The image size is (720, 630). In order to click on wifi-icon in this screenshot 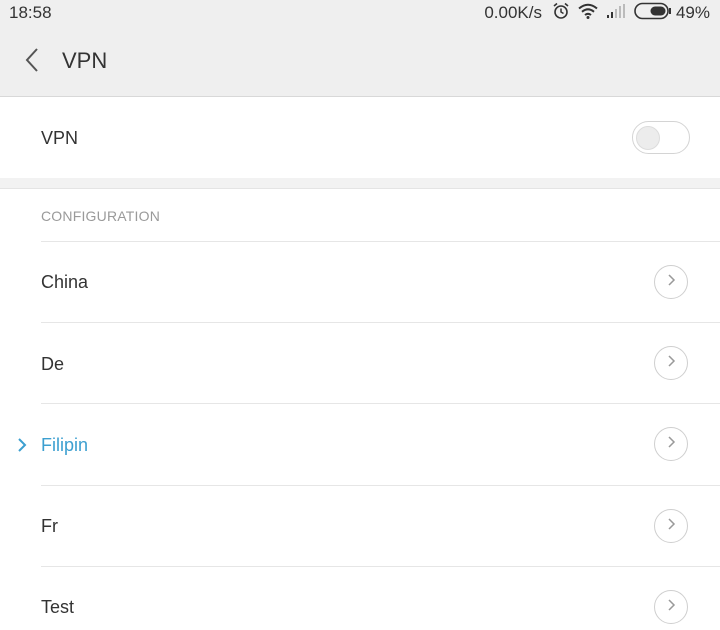, I will do `click(588, 13)`.